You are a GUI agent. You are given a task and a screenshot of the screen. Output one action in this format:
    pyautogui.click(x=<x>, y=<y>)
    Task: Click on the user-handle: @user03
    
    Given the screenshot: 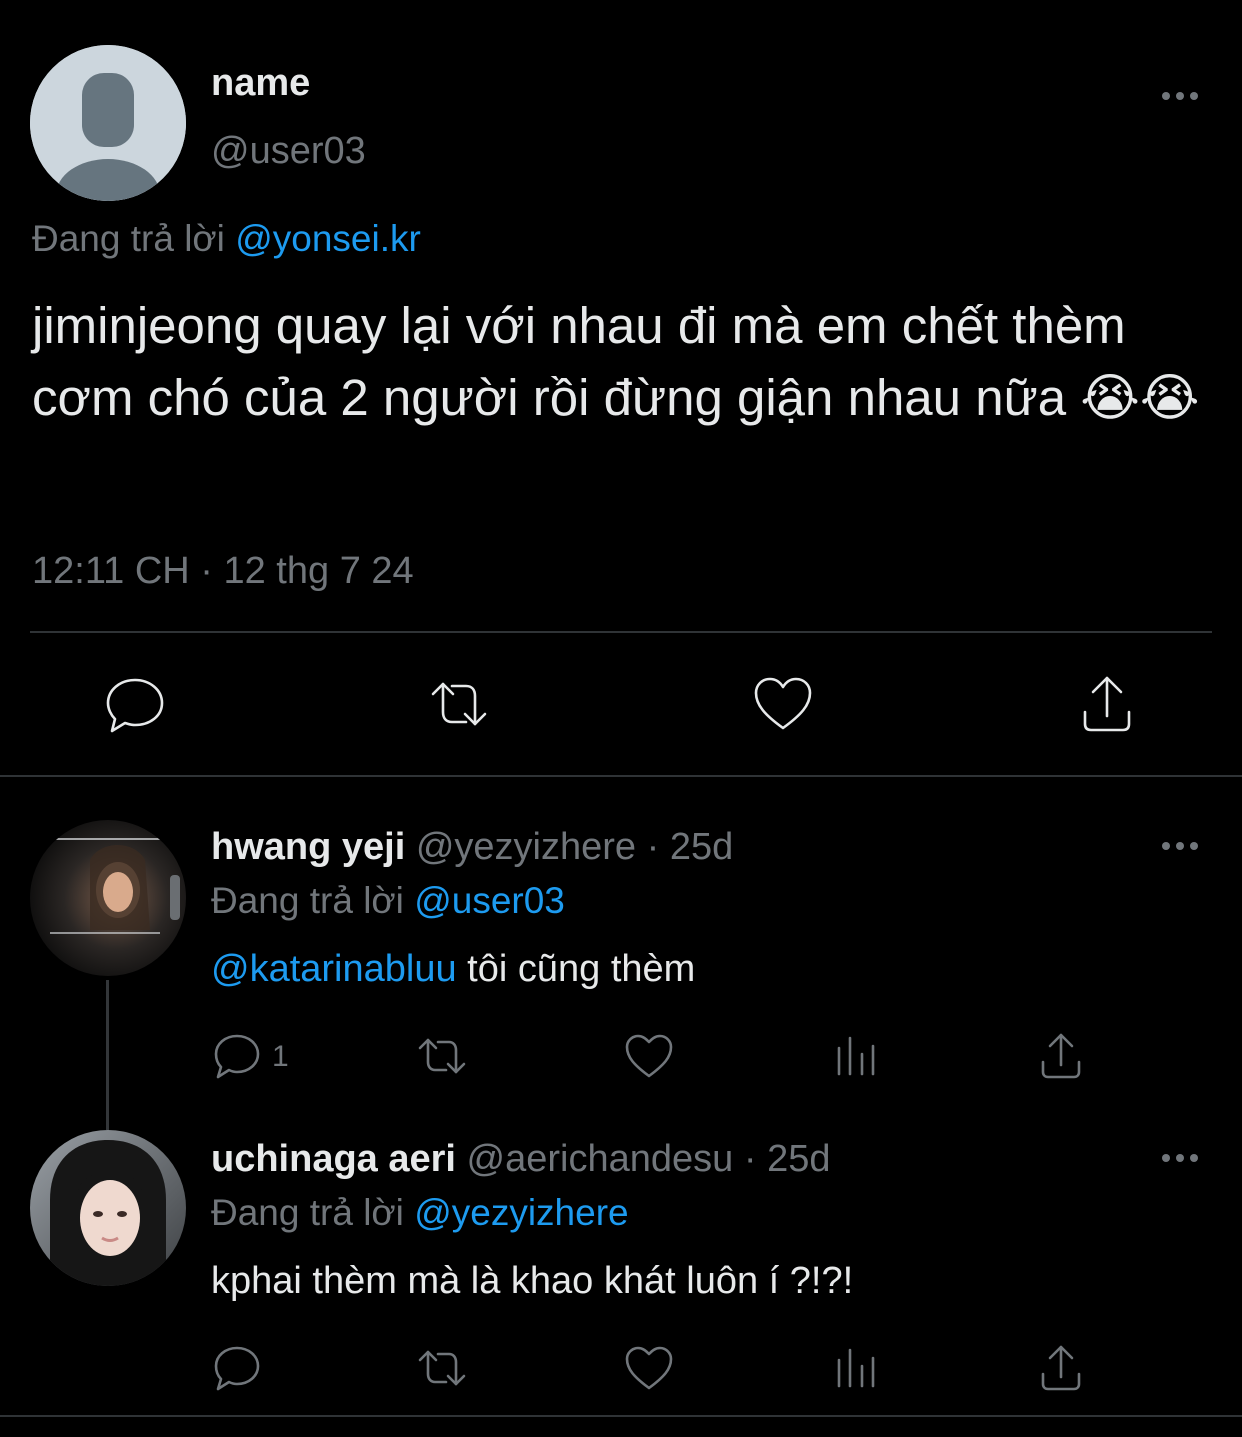 What is the action you would take?
    pyautogui.click(x=288, y=151)
    